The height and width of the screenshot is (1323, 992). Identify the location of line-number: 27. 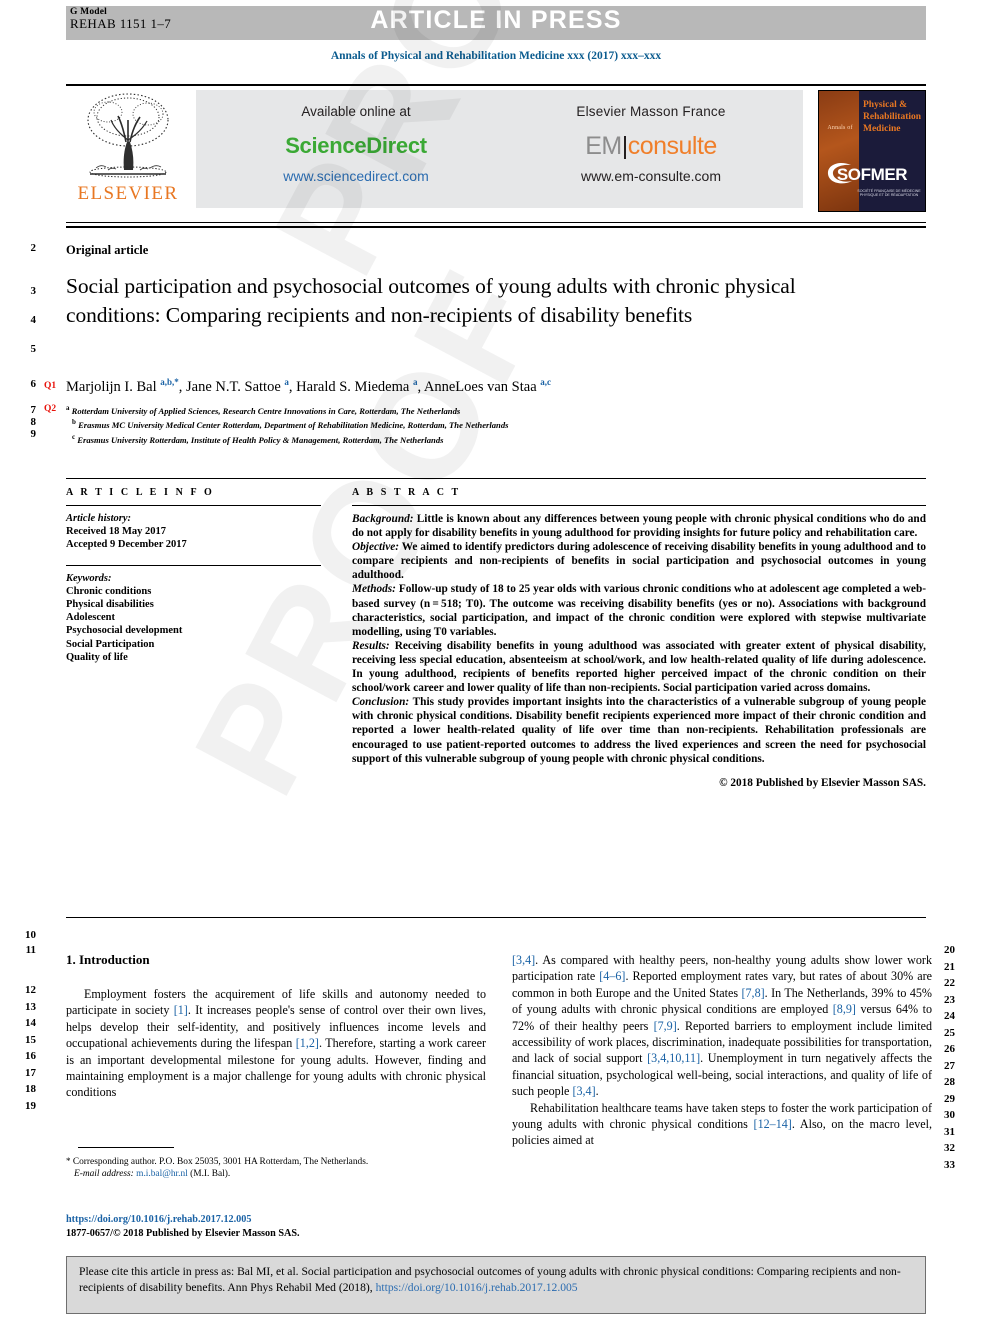
(949, 1066).